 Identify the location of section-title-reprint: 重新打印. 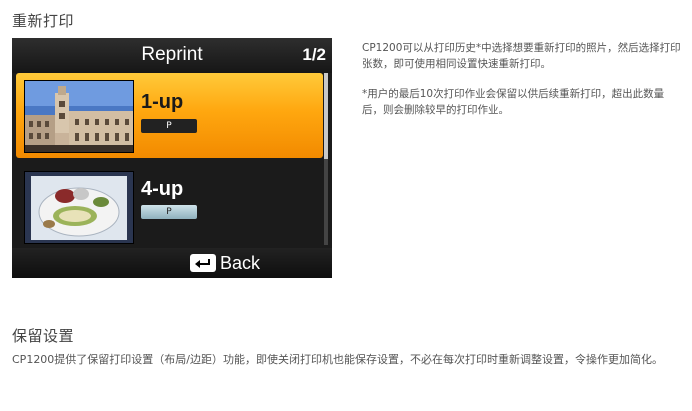
(43, 21).